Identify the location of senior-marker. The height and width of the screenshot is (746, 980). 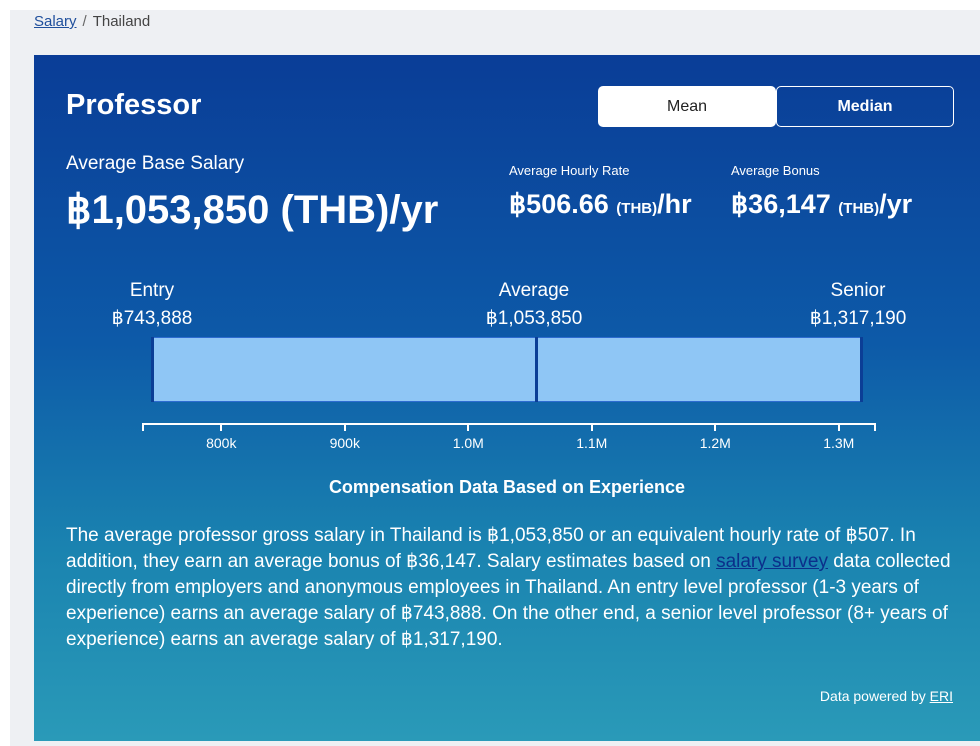
(861, 369).